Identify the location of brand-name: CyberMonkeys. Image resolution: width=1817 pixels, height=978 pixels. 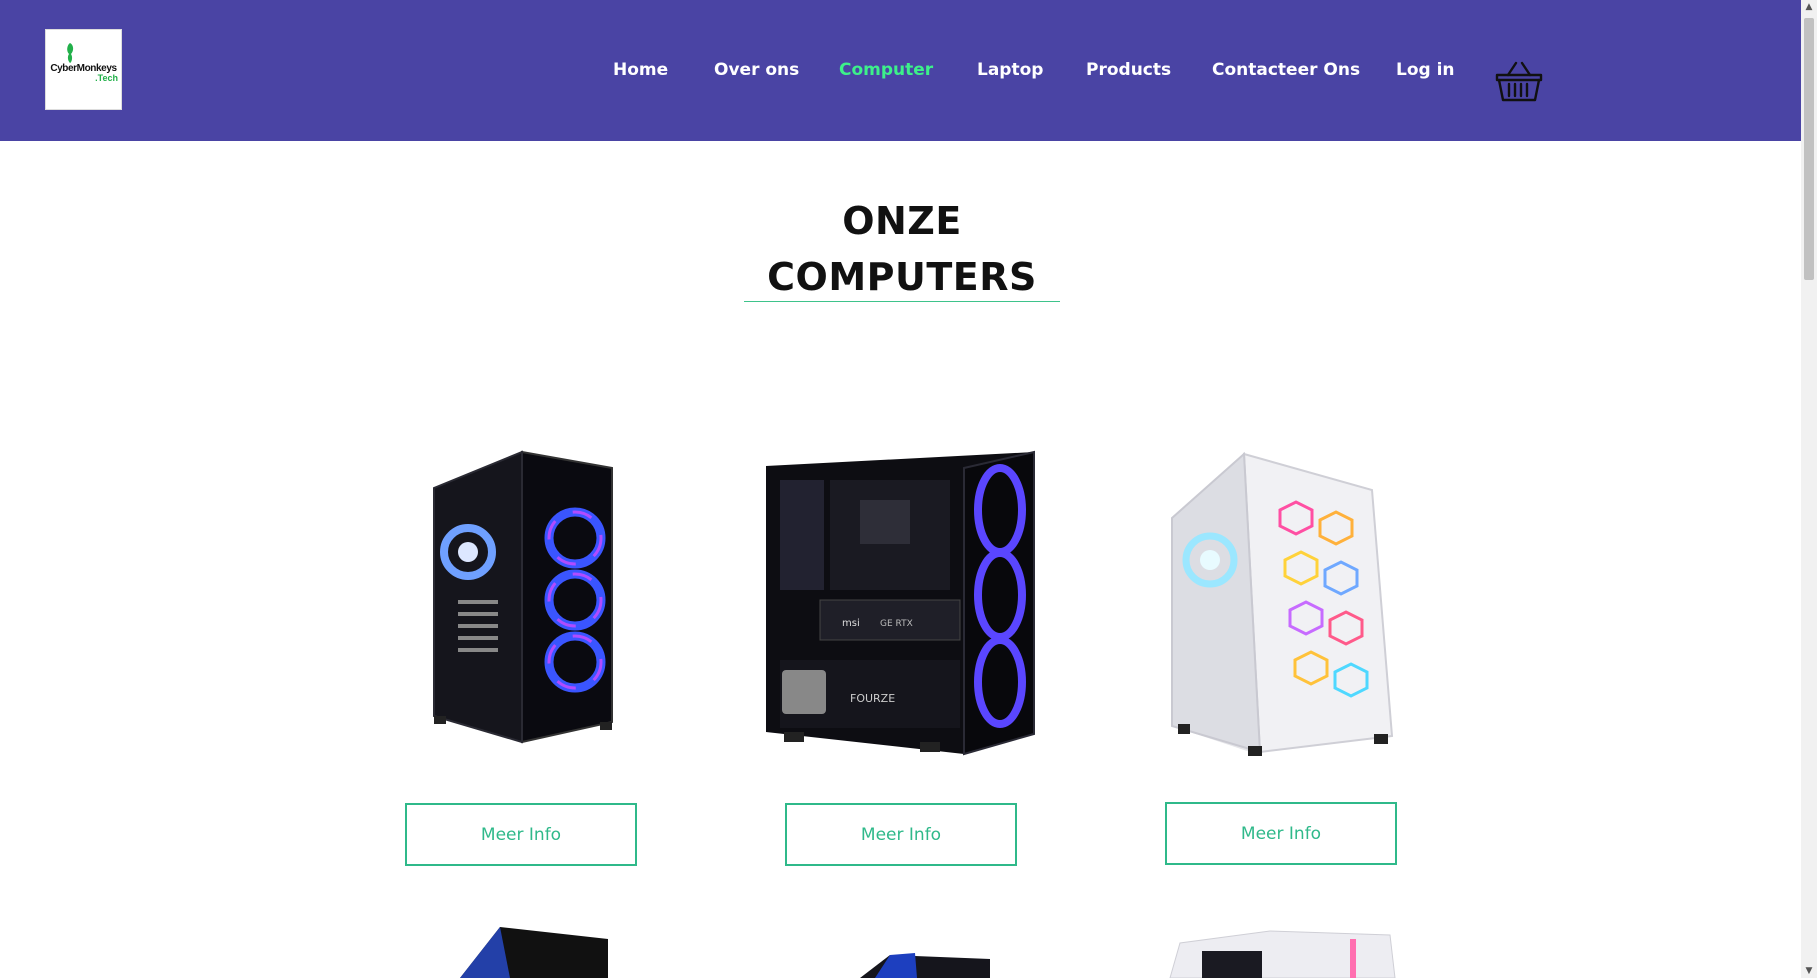
(83, 68).